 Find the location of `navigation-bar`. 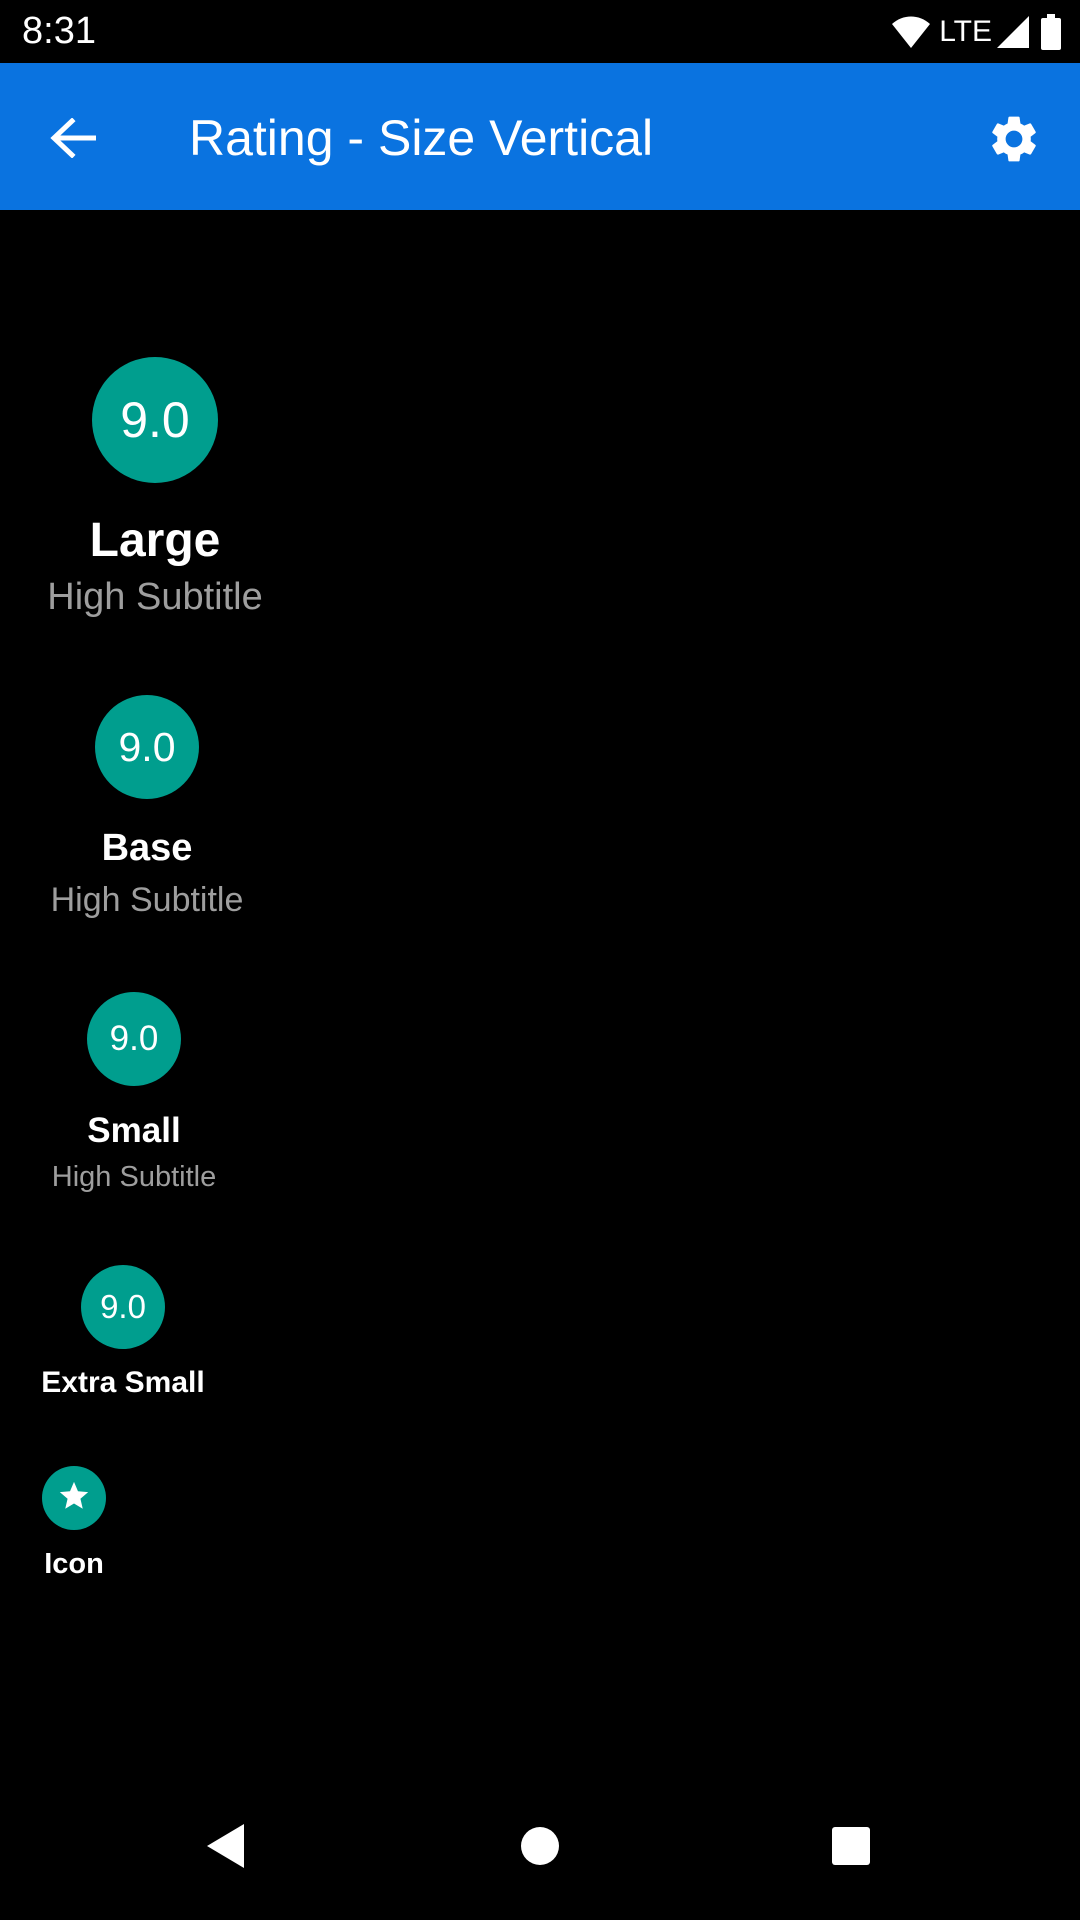

navigation-bar is located at coordinates (540, 1848).